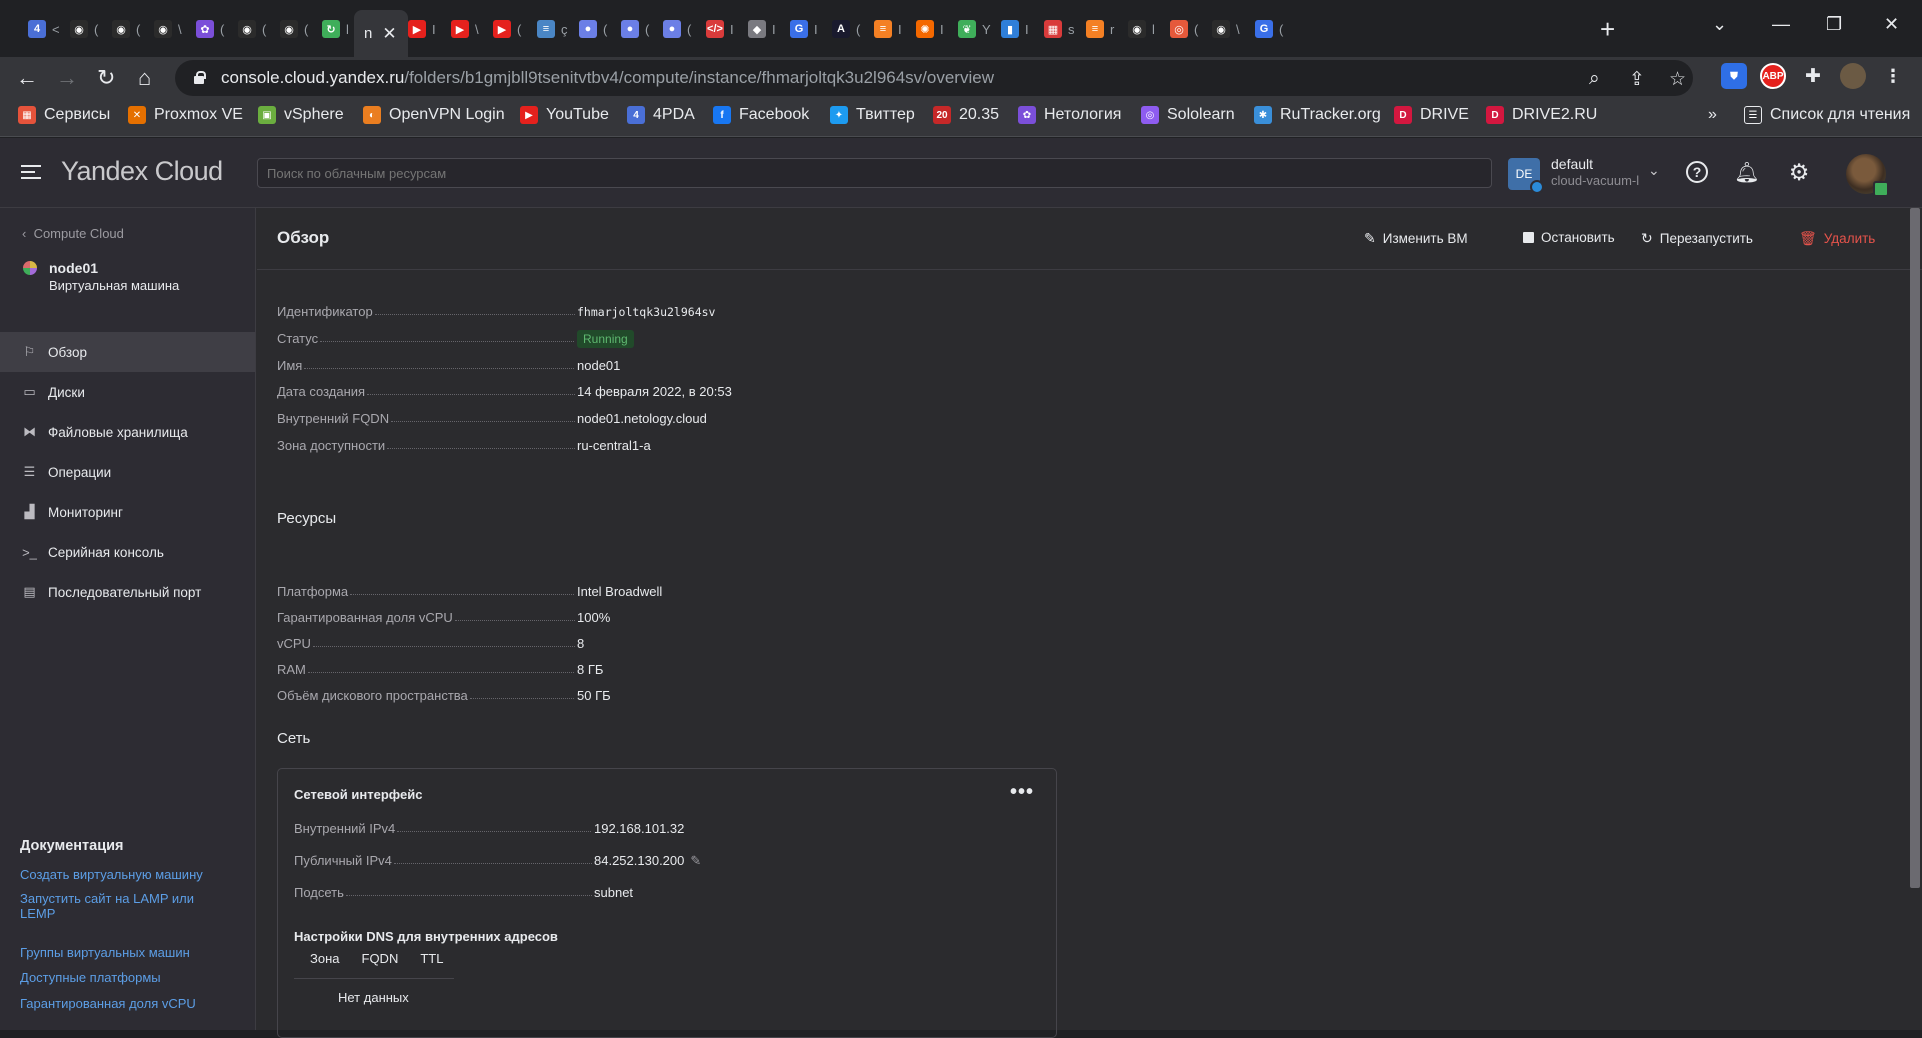 The image size is (1922, 1038). What do you see at coordinates (1799, 172) in the screenshot?
I see `gear-icon: ⚙` at bounding box center [1799, 172].